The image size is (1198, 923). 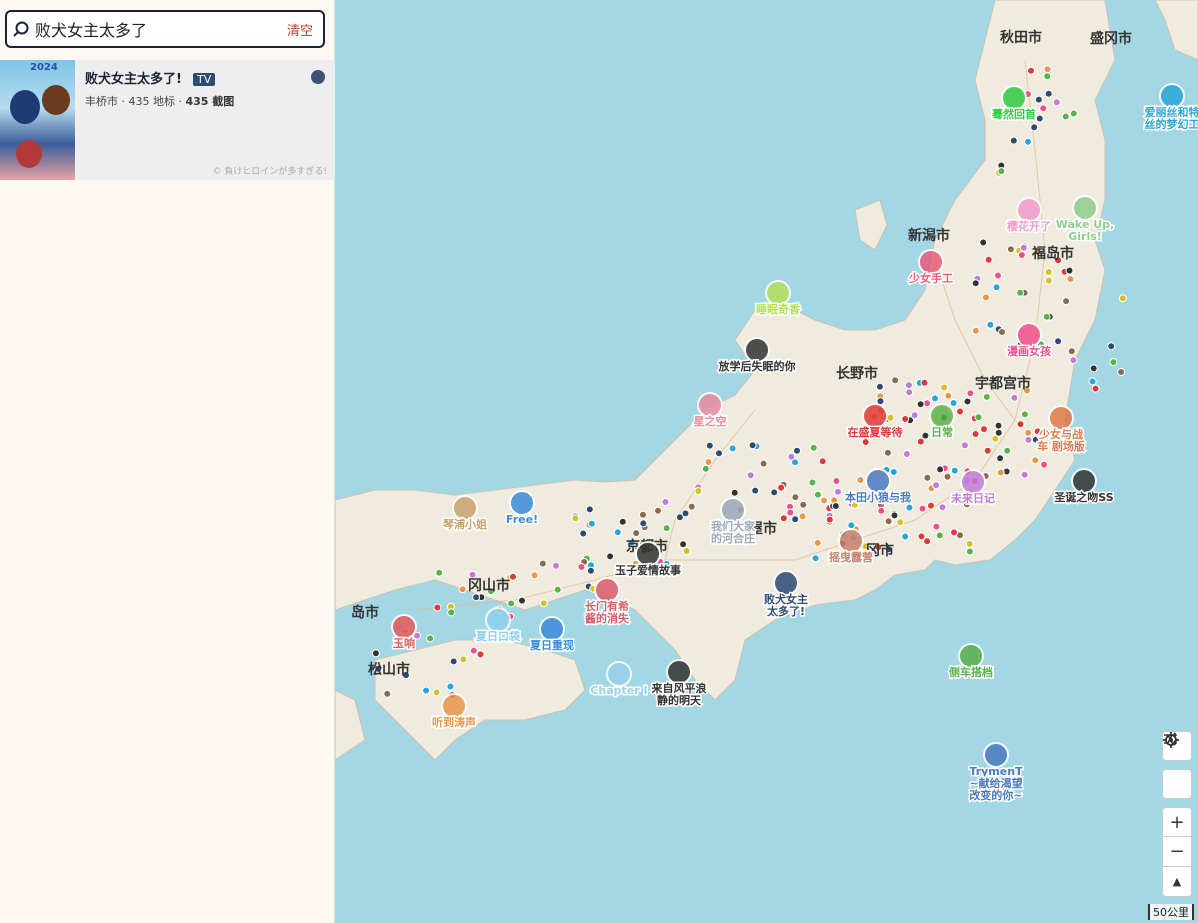 What do you see at coordinates (710, 411) in the screenshot?
I see `anime-marker: 星之空` at bounding box center [710, 411].